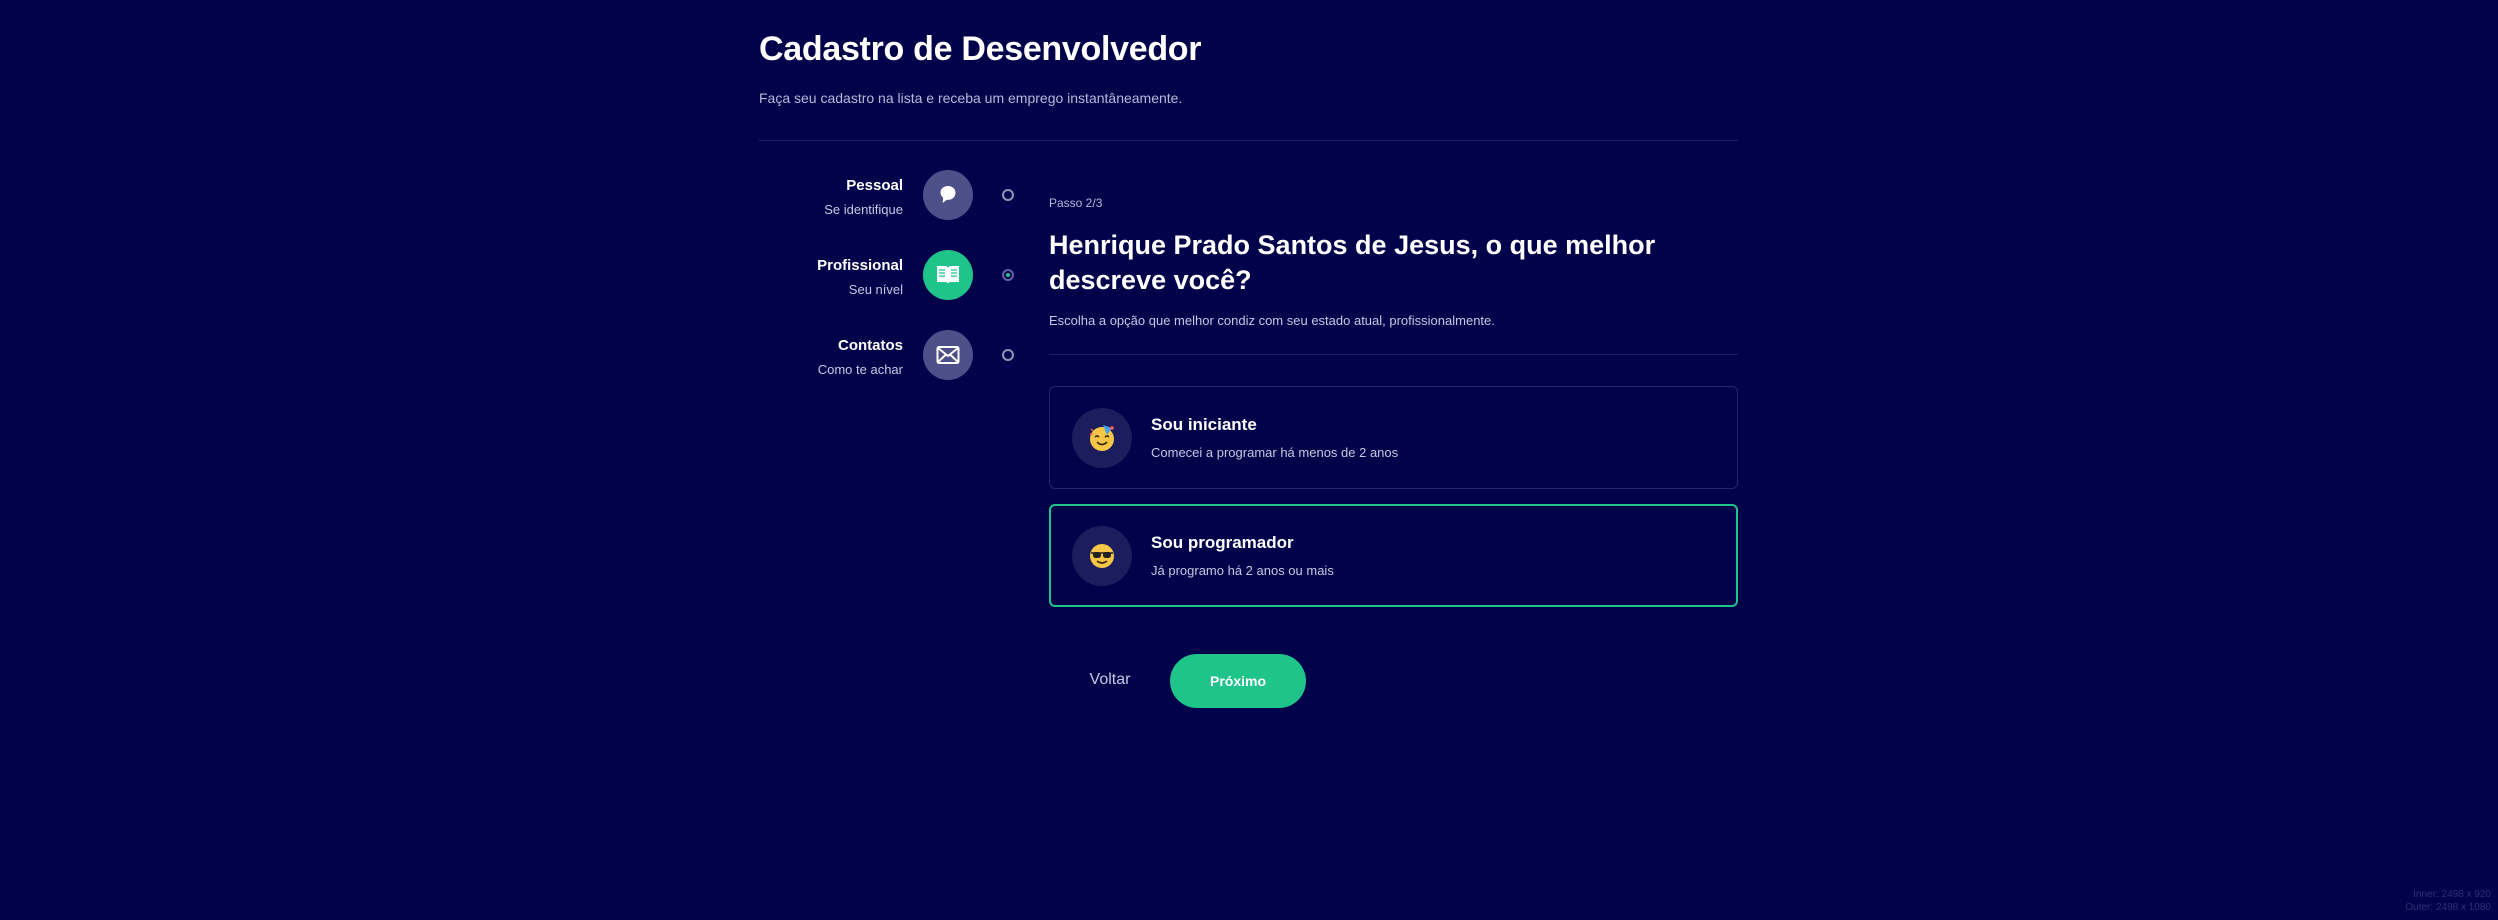 The width and height of the screenshot is (2498, 920). Describe the element at coordinates (948, 195) in the screenshot. I see `speech-bubble-icon` at that location.